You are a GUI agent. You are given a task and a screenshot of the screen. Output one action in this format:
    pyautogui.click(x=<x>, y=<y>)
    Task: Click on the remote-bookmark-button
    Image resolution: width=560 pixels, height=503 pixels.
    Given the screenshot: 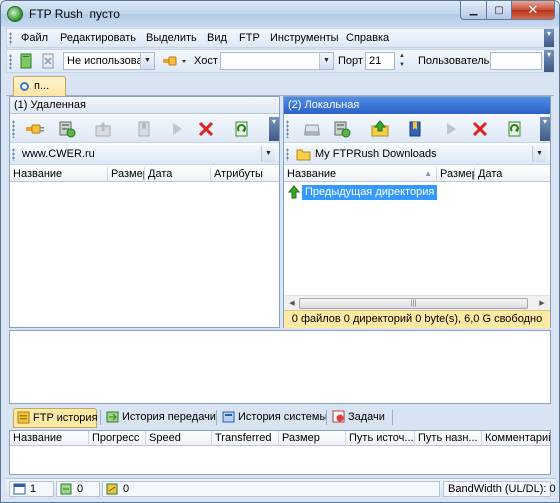 What is the action you would take?
    pyautogui.click(x=144, y=129)
    